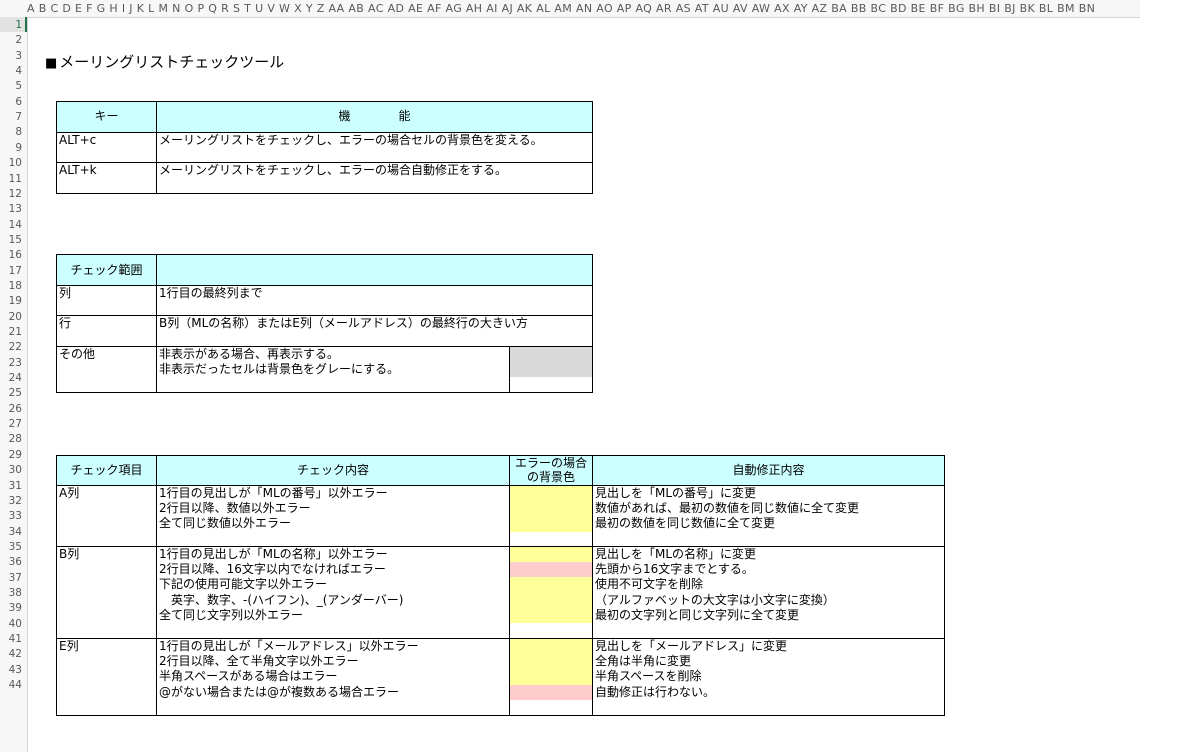 The width and height of the screenshot is (1200, 752). Describe the element at coordinates (11, 624) in the screenshot. I see `row-number: 40` at that location.